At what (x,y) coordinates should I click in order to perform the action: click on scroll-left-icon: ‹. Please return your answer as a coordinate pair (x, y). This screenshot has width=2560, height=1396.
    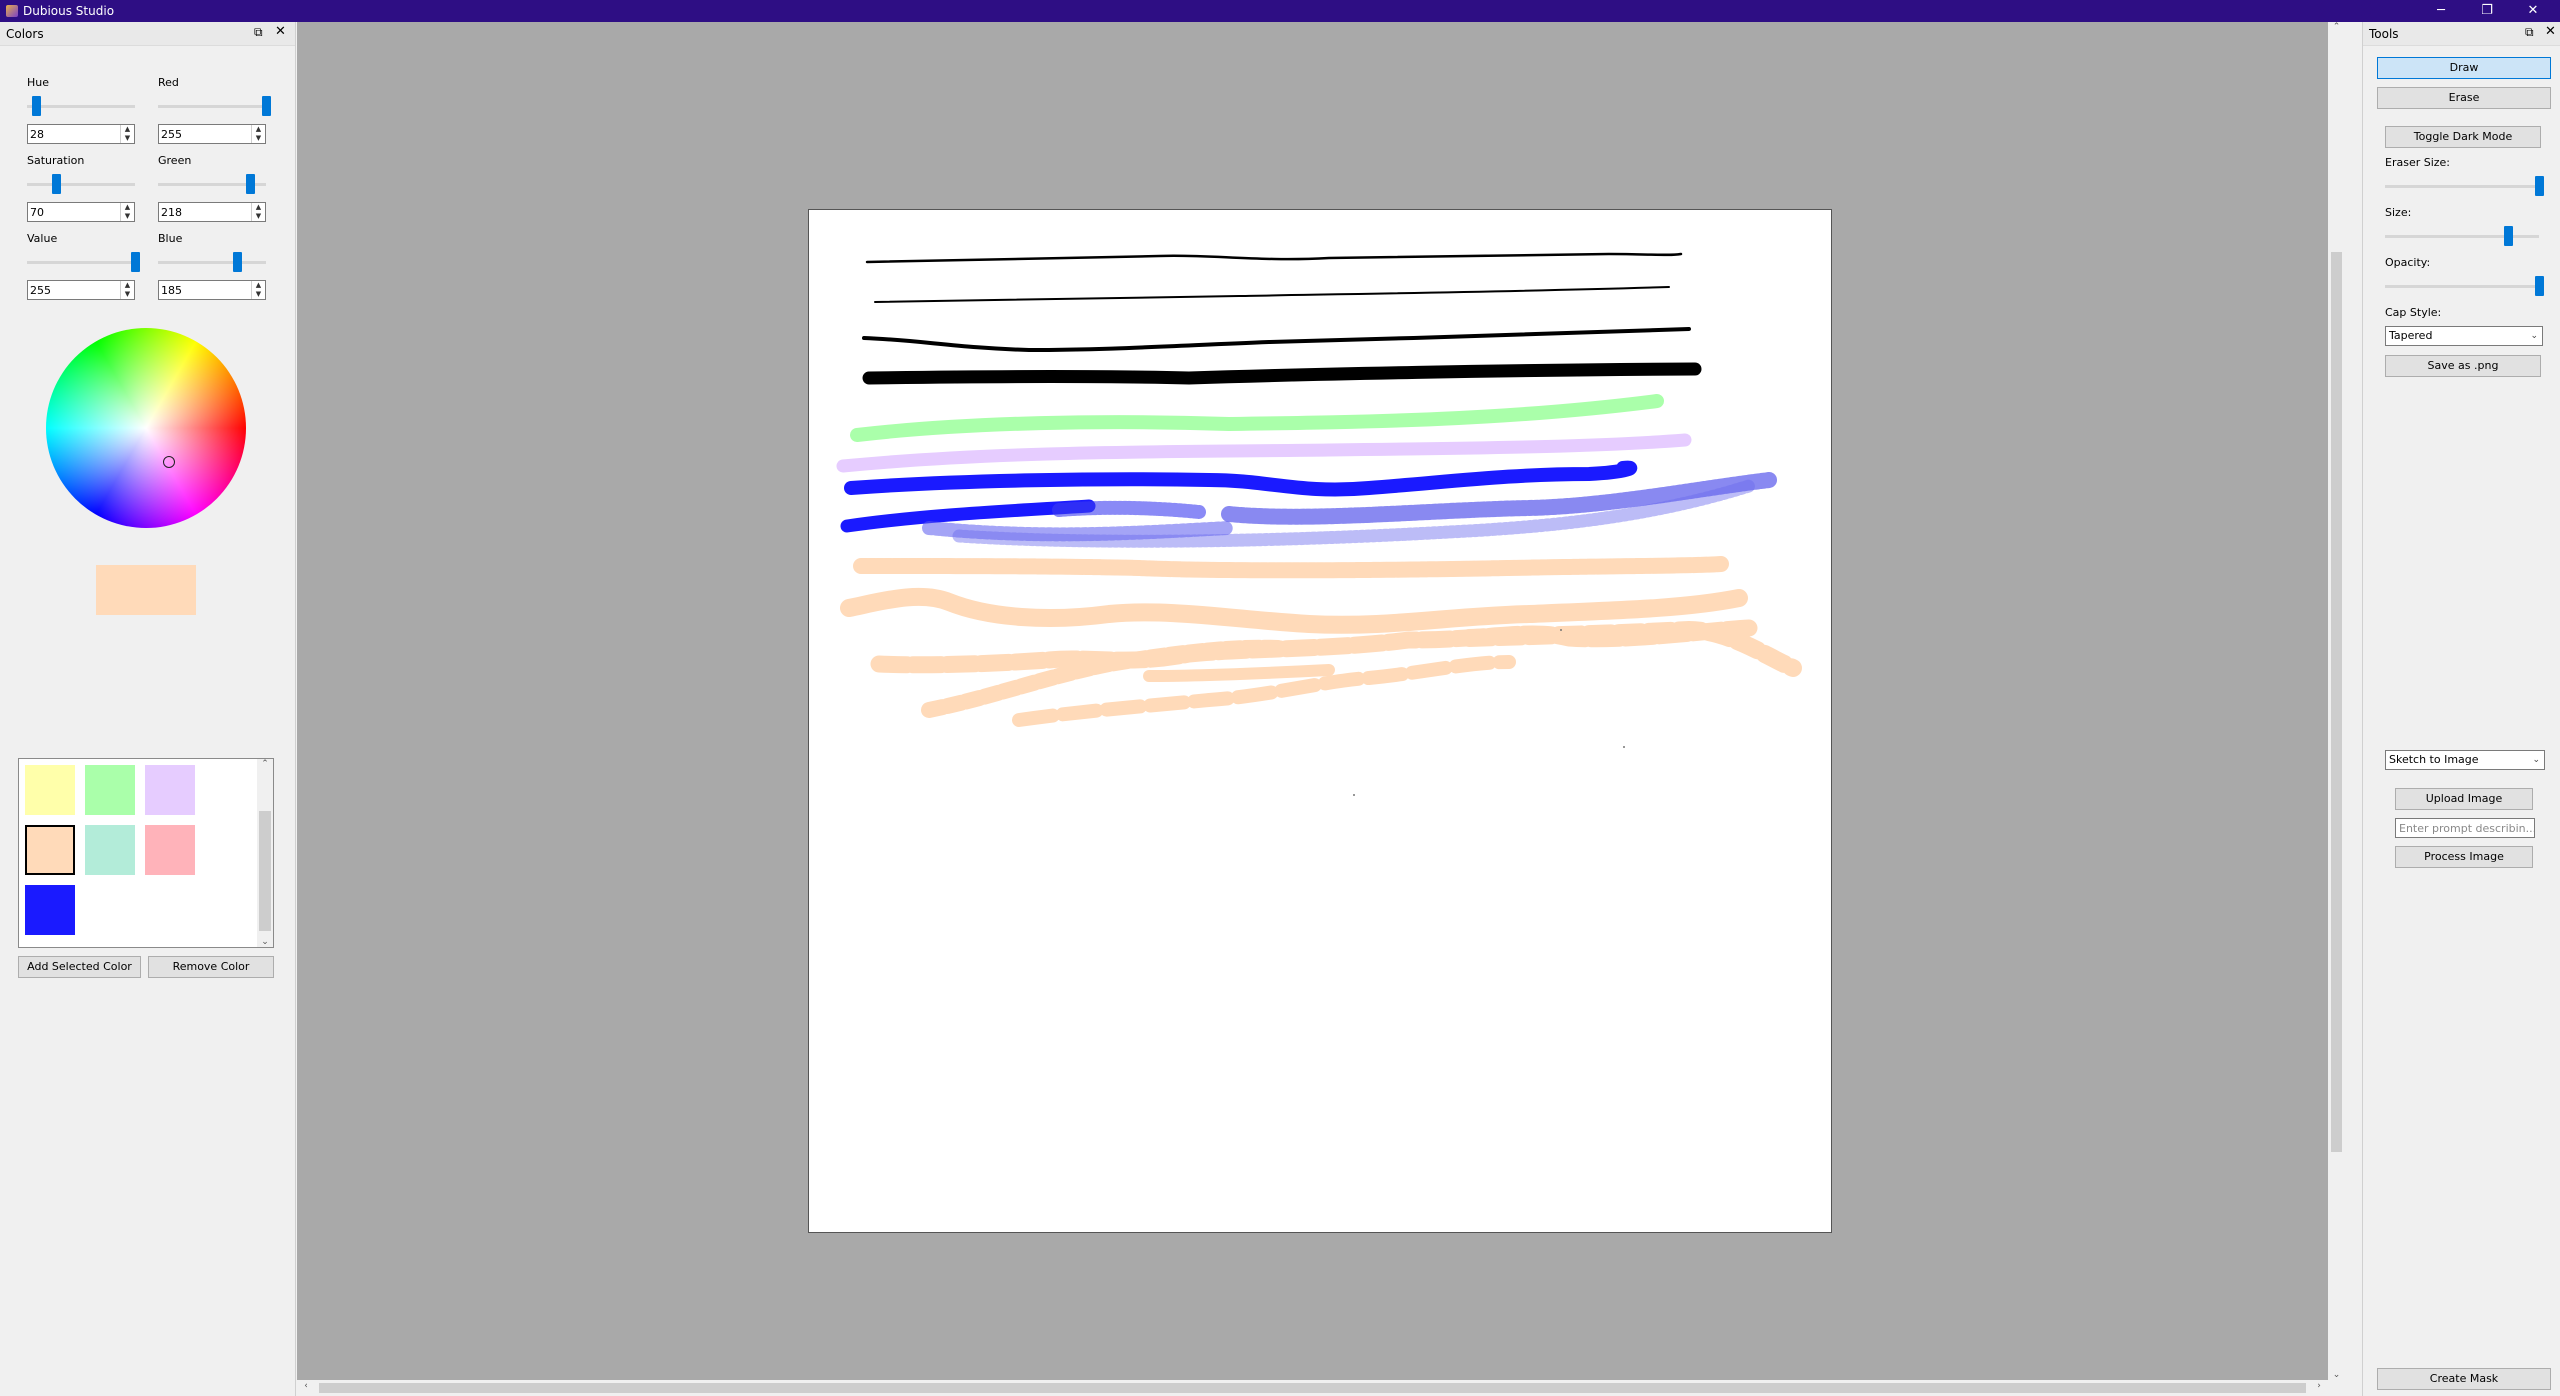
    Looking at the image, I should click on (306, 1386).